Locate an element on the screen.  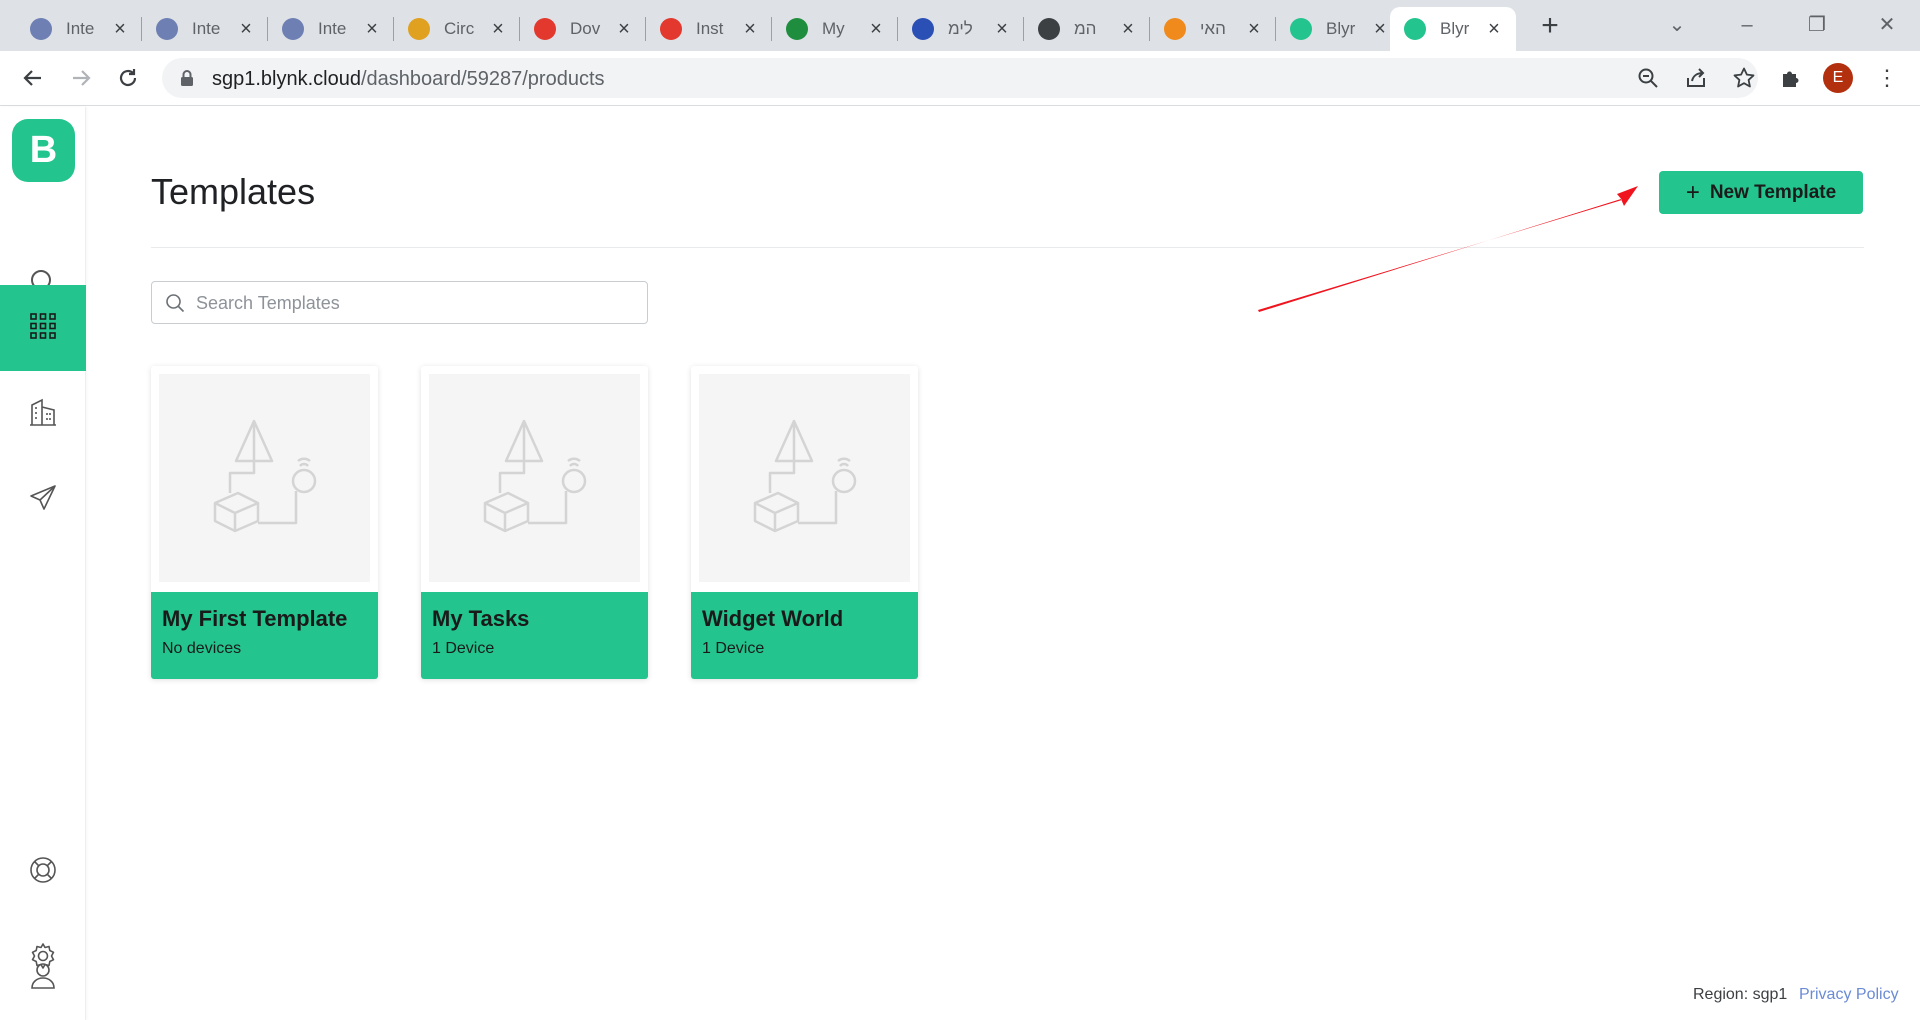
send-icon is located at coordinates (43, 500).